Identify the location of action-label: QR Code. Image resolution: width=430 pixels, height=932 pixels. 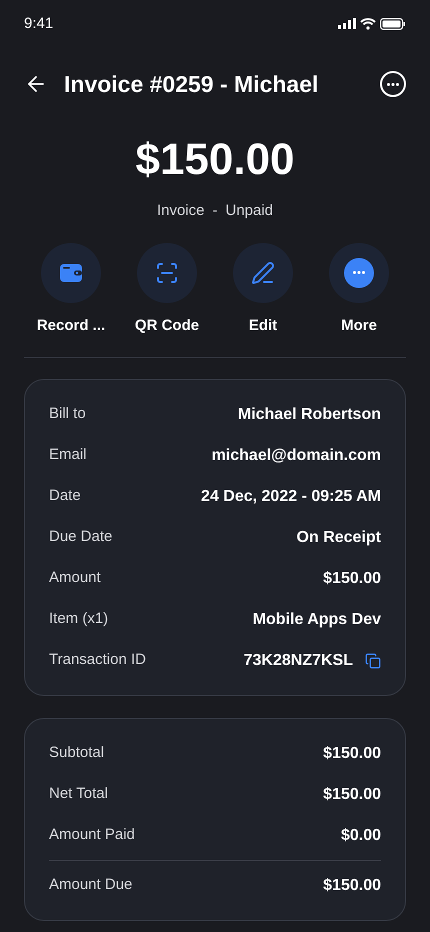
(167, 326).